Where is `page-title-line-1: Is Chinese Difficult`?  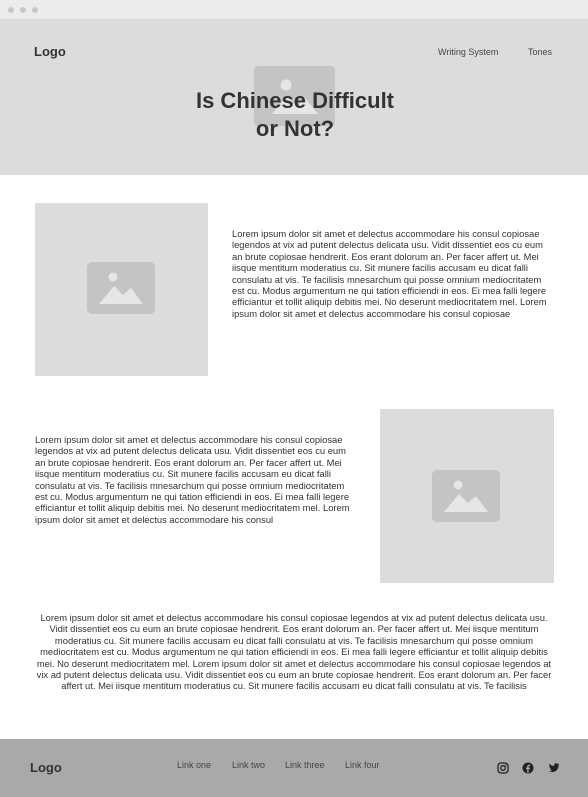
page-title-line-1: Is Chinese Difficult is located at coordinates (295, 100).